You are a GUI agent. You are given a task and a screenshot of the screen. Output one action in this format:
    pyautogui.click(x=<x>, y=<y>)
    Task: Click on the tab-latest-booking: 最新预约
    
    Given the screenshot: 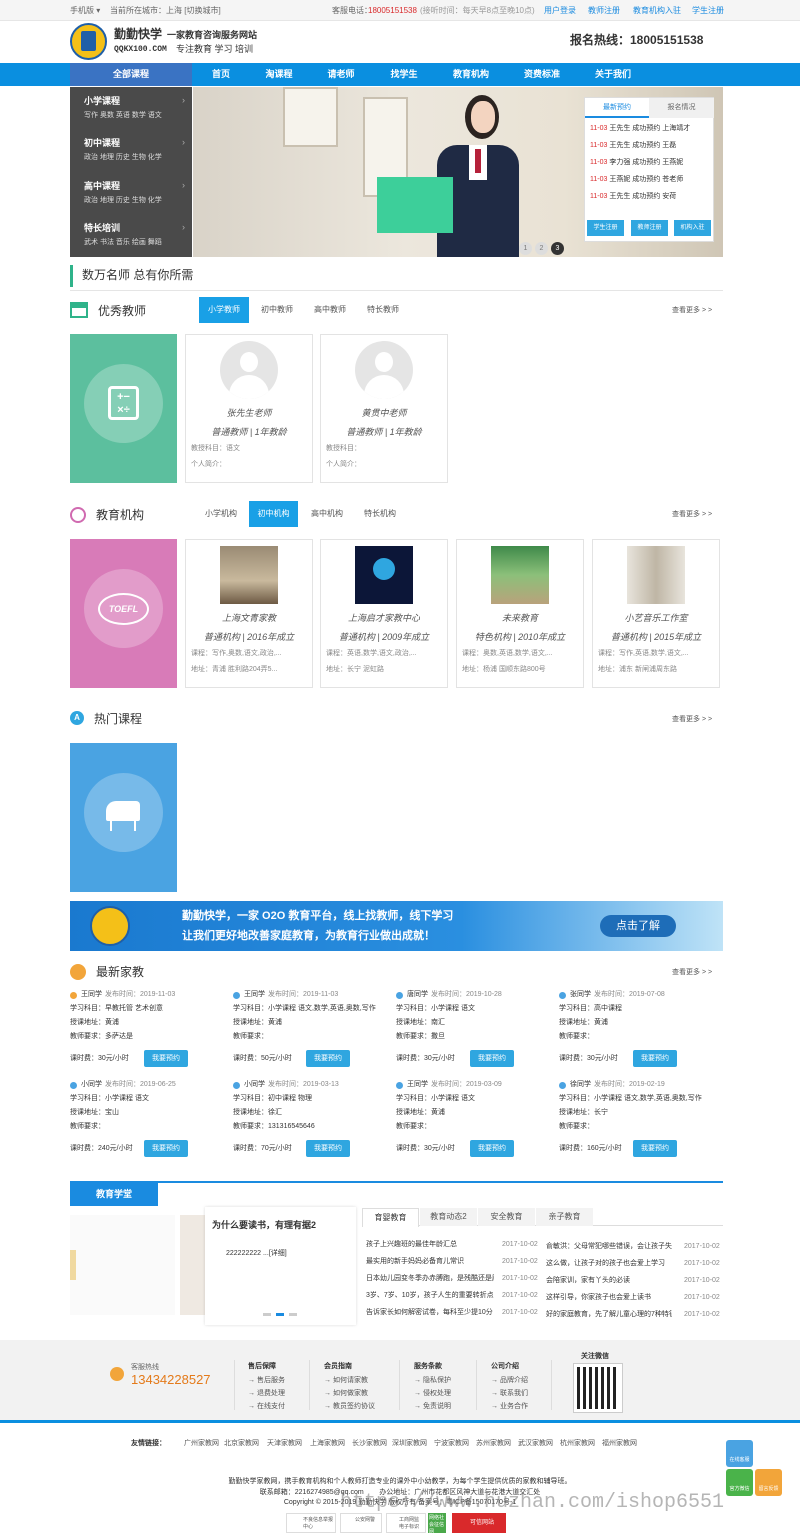 What is the action you would take?
    pyautogui.click(x=617, y=108)
    